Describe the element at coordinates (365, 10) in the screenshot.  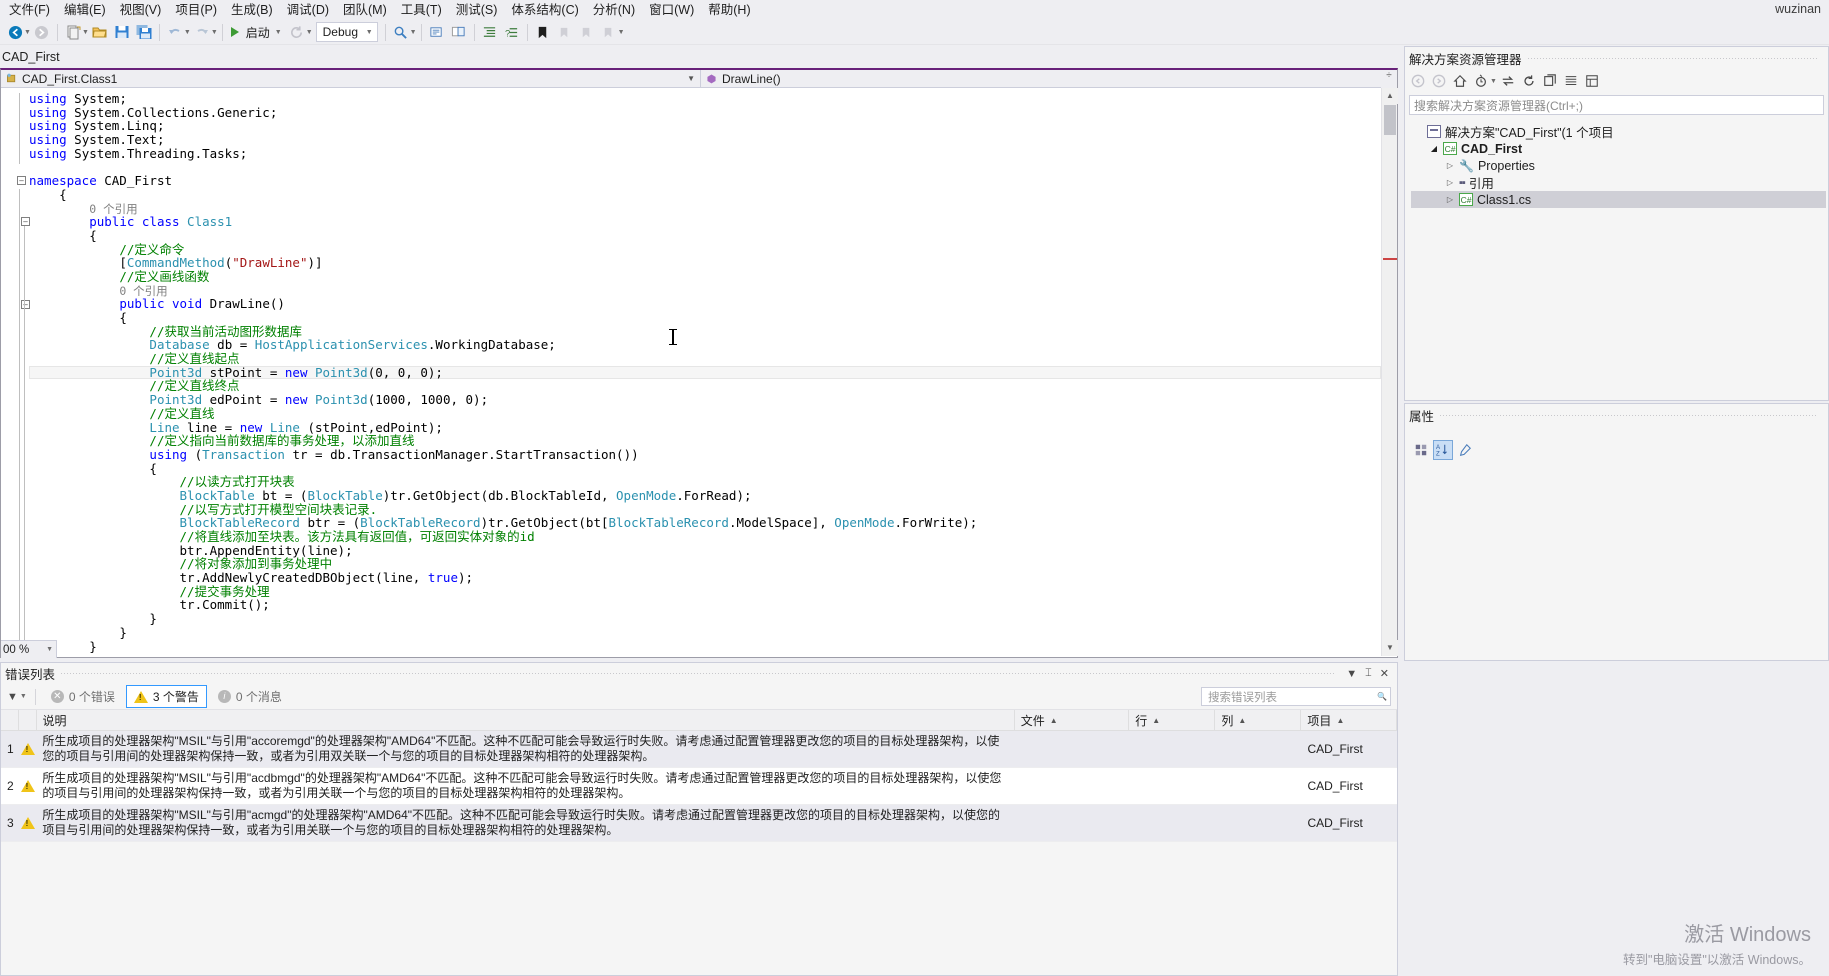
I see `menu-item-6: 团队(M)` at that location.